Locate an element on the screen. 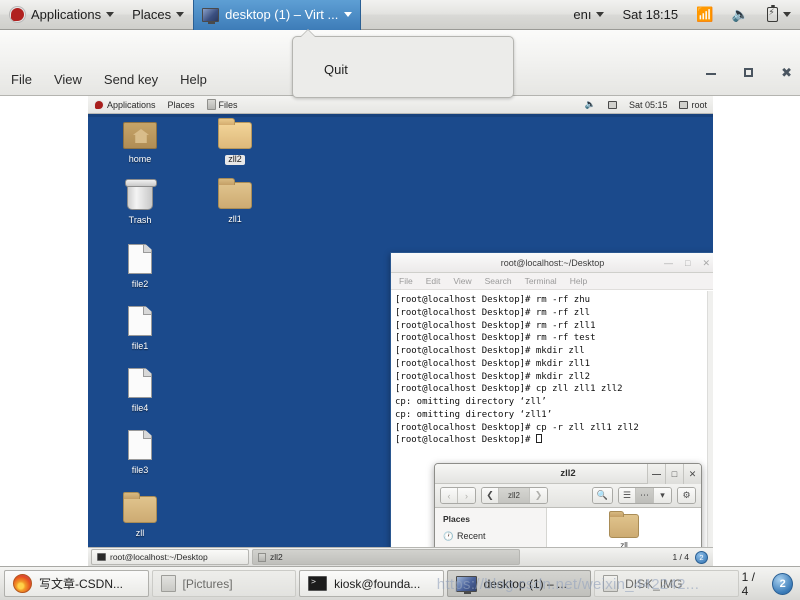  breadcrumb-current: zll2 is located at coordinates (515, 495).